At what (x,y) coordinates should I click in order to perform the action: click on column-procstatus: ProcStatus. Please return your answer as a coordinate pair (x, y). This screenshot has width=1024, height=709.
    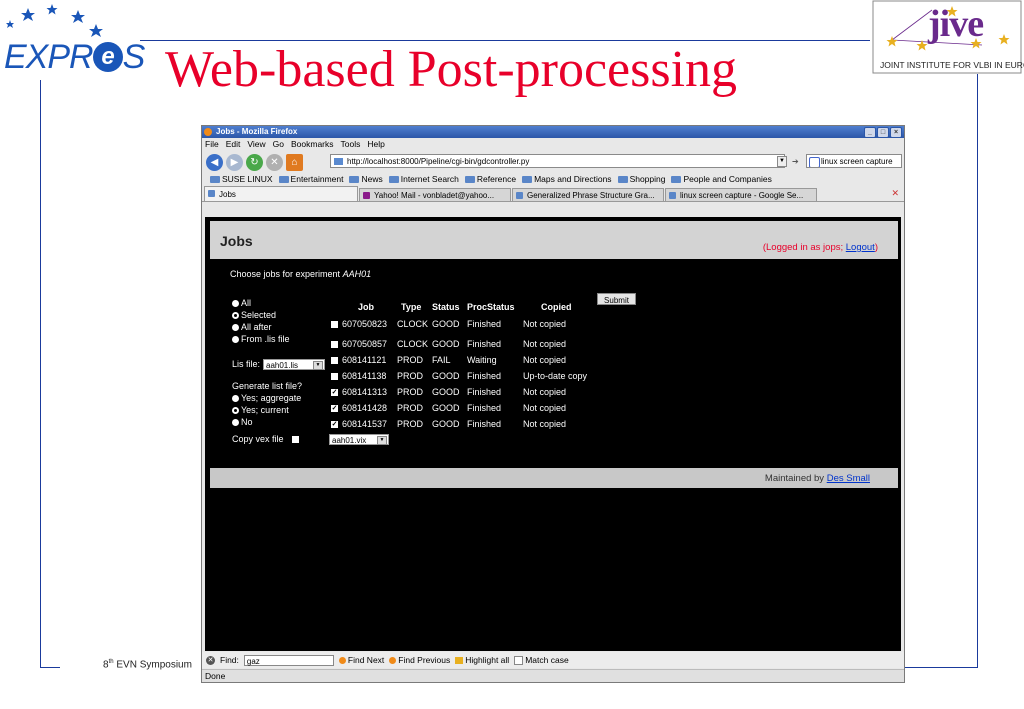
    Looking at the image, I should click on (491, 307).